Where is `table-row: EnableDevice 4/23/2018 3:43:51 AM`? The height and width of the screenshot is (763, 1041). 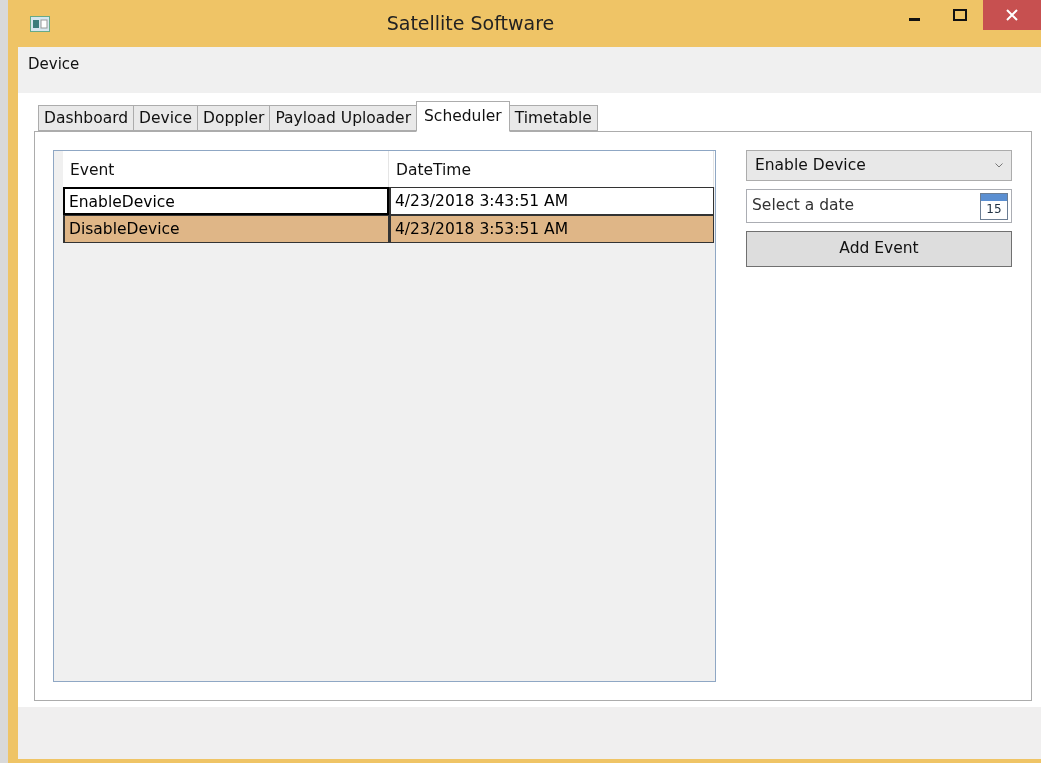 table-row: EnableDevice 4/23/2018 3:43:51 AM is located at coordinates (389, 201).